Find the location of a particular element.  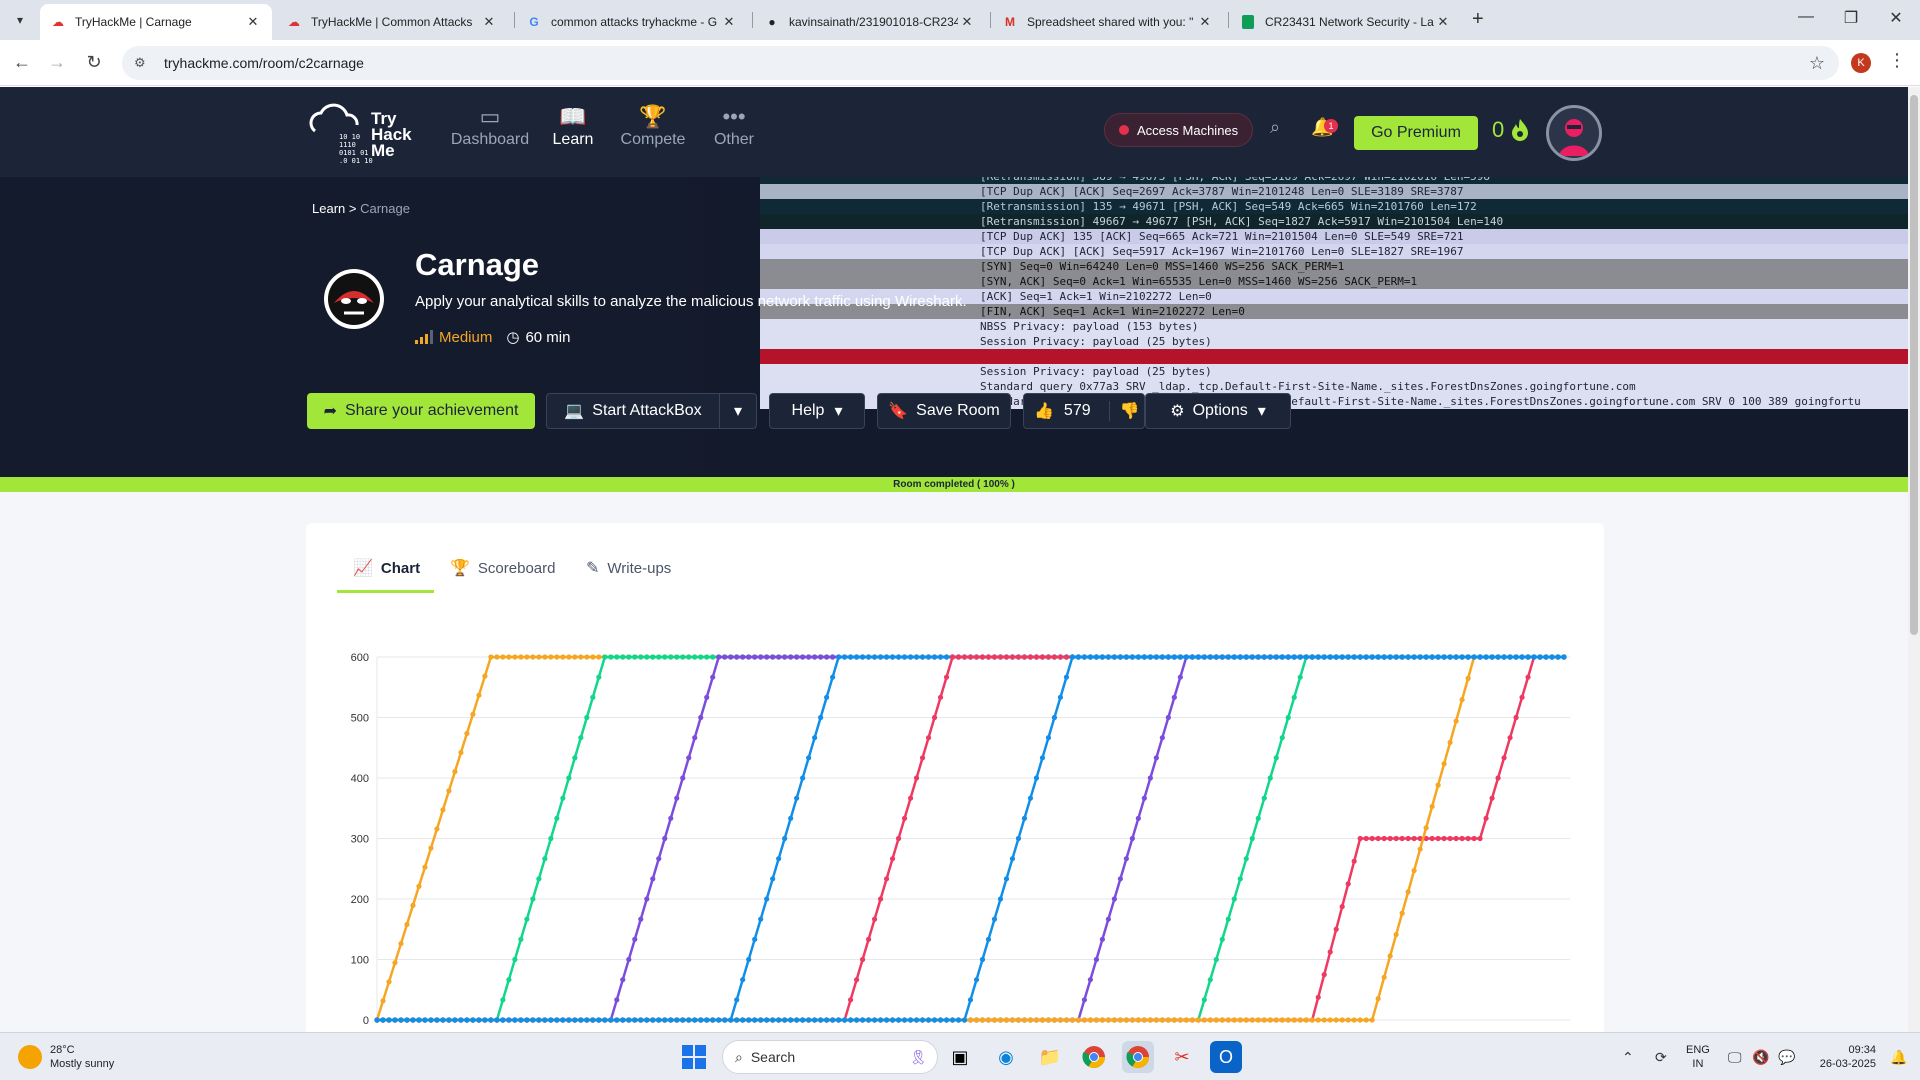

clock: 09:34 26-03-2025 is located at coordinates (1844, 1057).